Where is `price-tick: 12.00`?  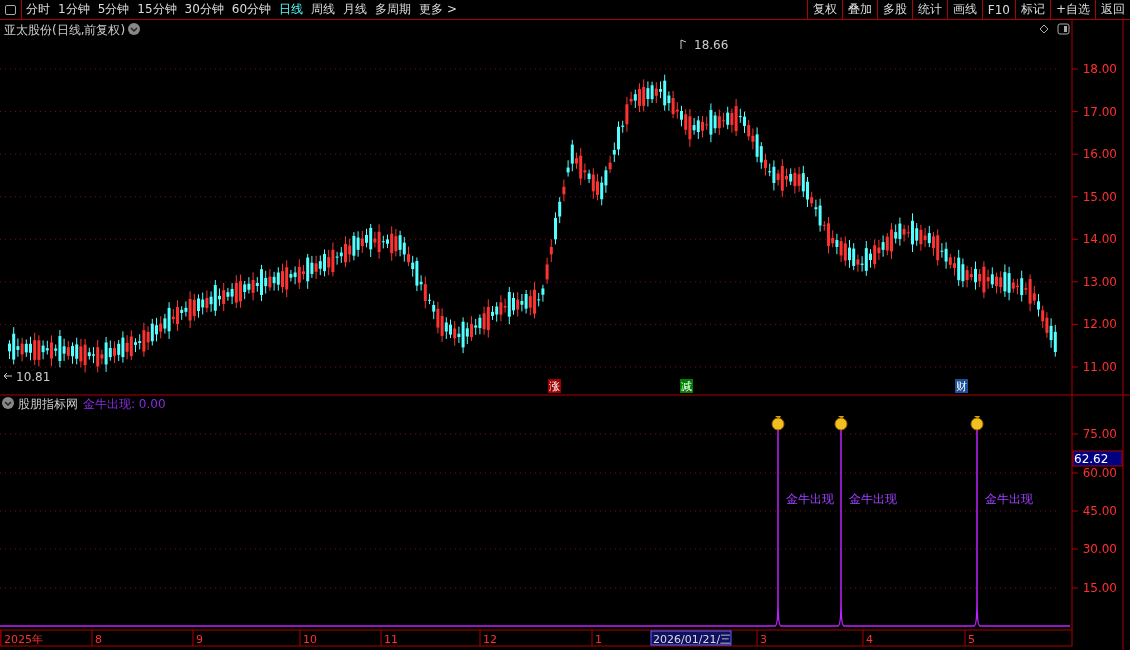
price-tick: 12.00 is located at coordinates (1099, 324).